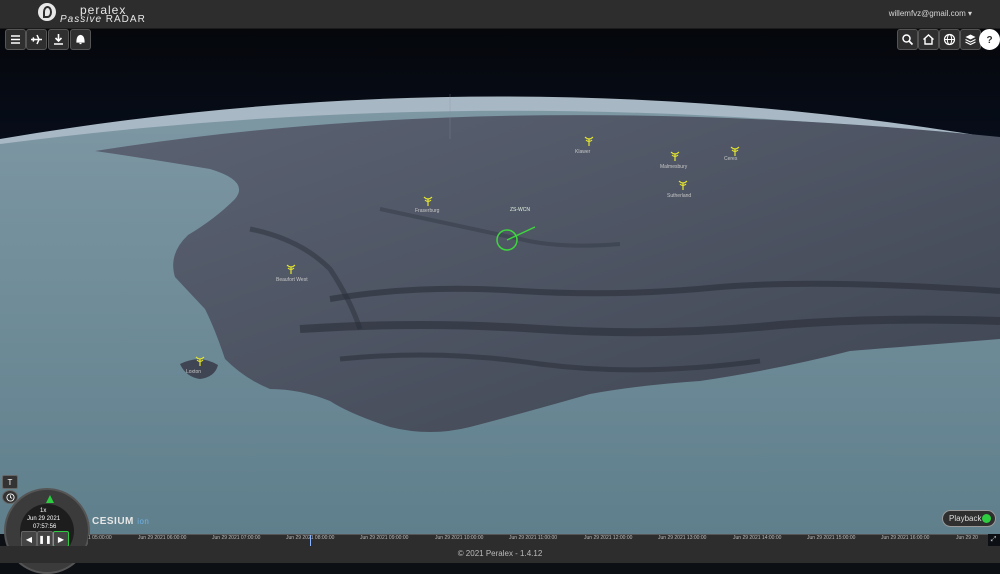 The image size is (1000, 574). I want to click on timeline-tick: Jun 29 20, so click(967, 538).